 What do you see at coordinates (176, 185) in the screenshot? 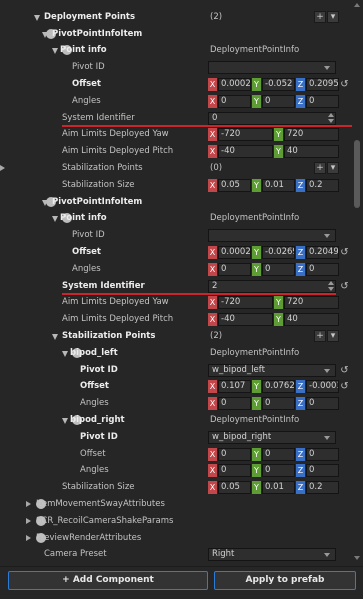
I see `property-row: Stabilization Size X 0.05 Y 0.01 Z 0.2` at bounding box center [176, 185].